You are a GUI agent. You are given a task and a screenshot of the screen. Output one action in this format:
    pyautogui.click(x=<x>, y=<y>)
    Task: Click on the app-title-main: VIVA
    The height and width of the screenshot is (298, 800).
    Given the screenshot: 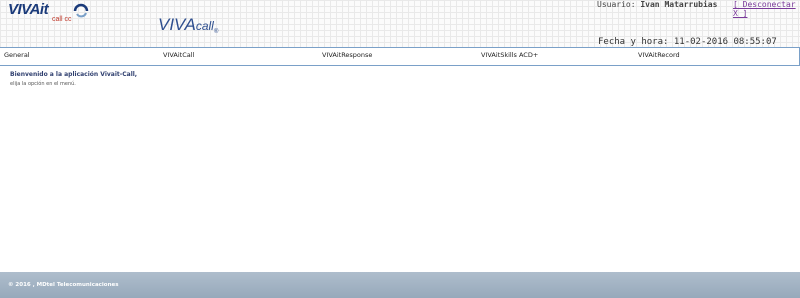 What is the action you would take?
    pyautogui.click(x=177, y=24)
    